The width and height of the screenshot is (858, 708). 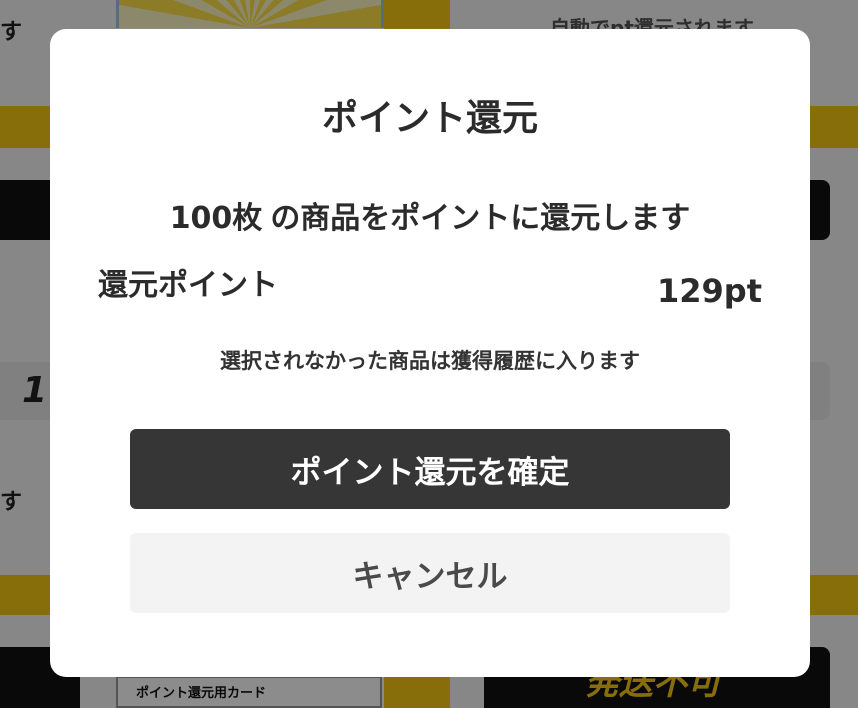 I want to click on item-count: 100枚, so click(x=216, y=218).